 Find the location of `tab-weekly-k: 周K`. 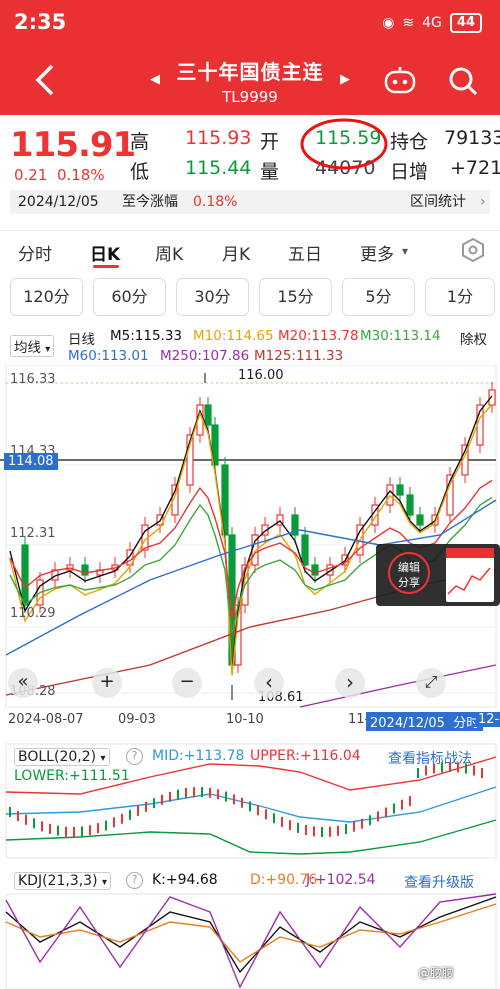

tab-weekly-k: 周K is located at coordinates (169, 252).